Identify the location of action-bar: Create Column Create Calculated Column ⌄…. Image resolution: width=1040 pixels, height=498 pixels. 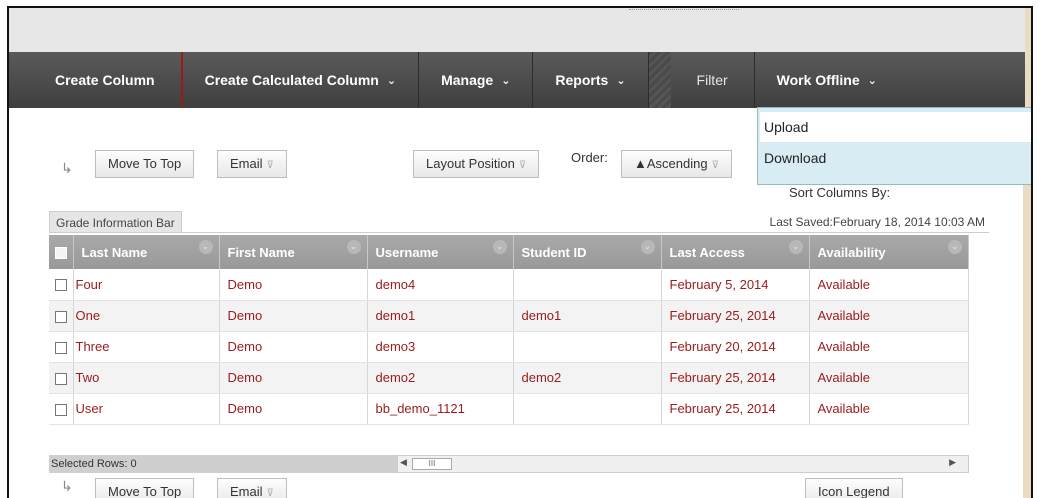
(517, 80).